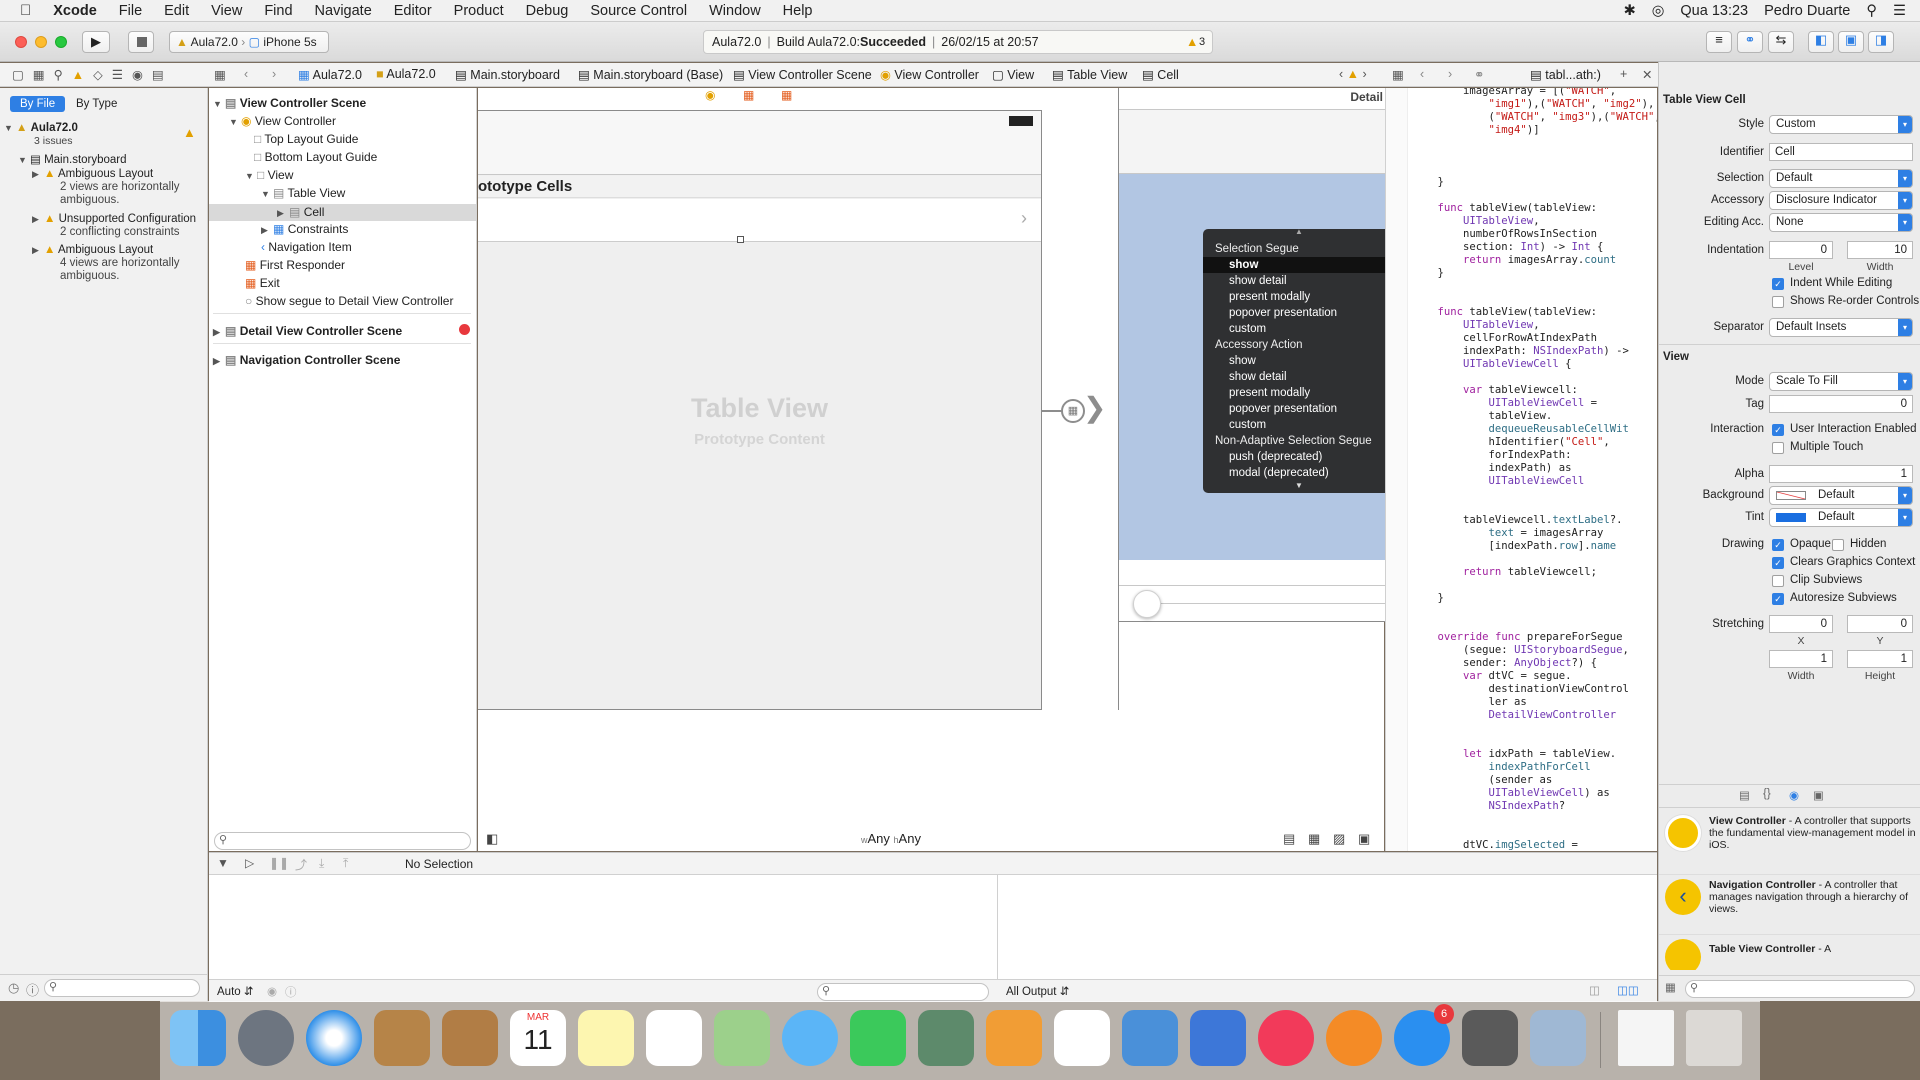 This screenshot has width=1920, height=1080. Describe the element at coordinates (61, 42) in the screenshot. I see `zoom-window-button` at that location.